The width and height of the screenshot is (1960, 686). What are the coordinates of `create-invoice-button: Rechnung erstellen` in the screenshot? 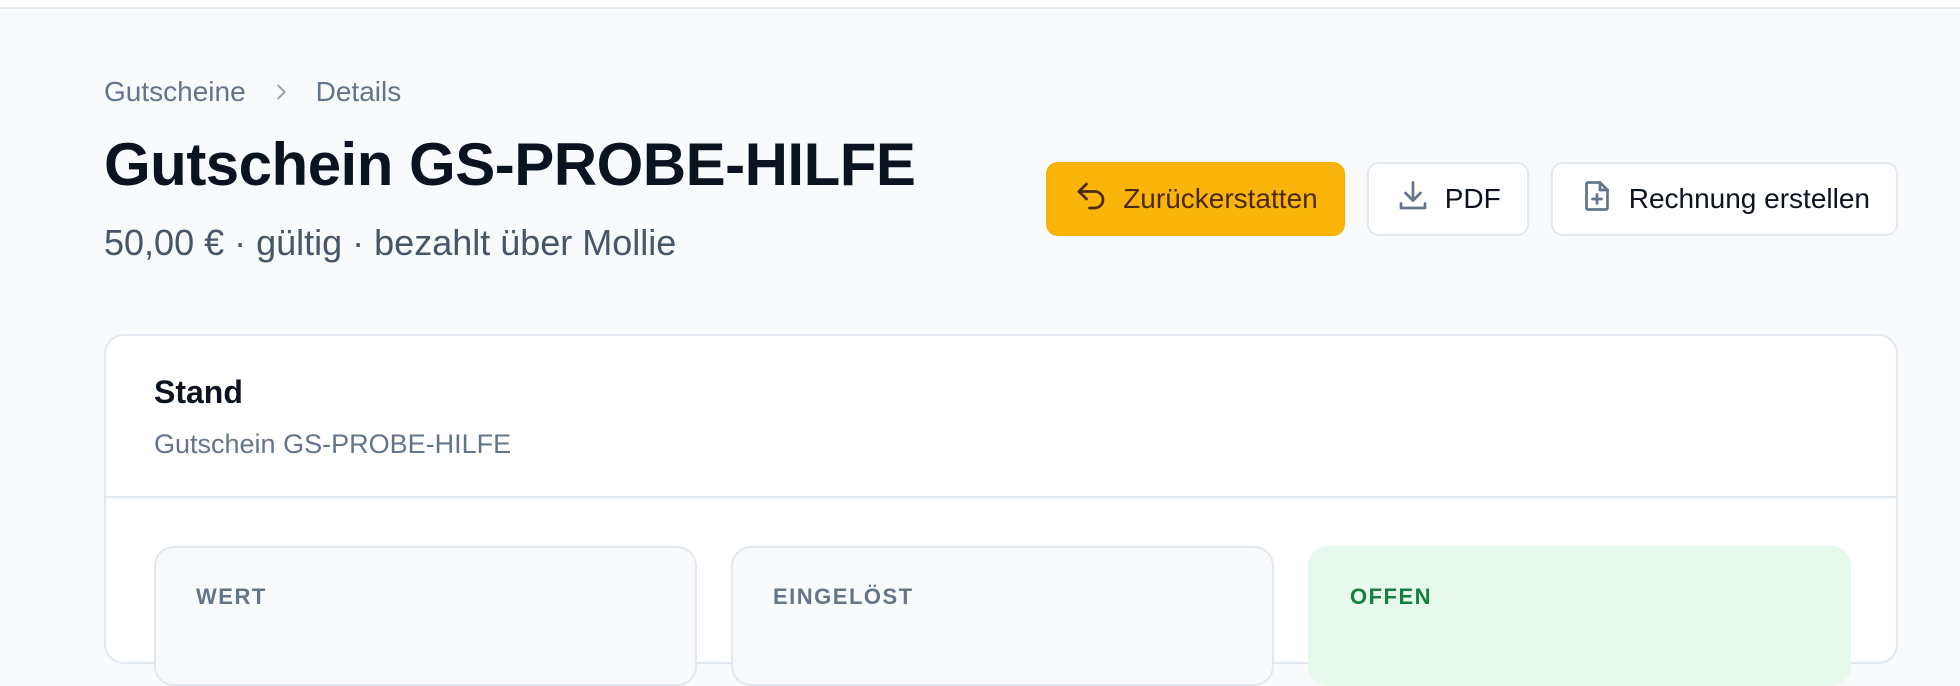 It's located at (1724, 199).